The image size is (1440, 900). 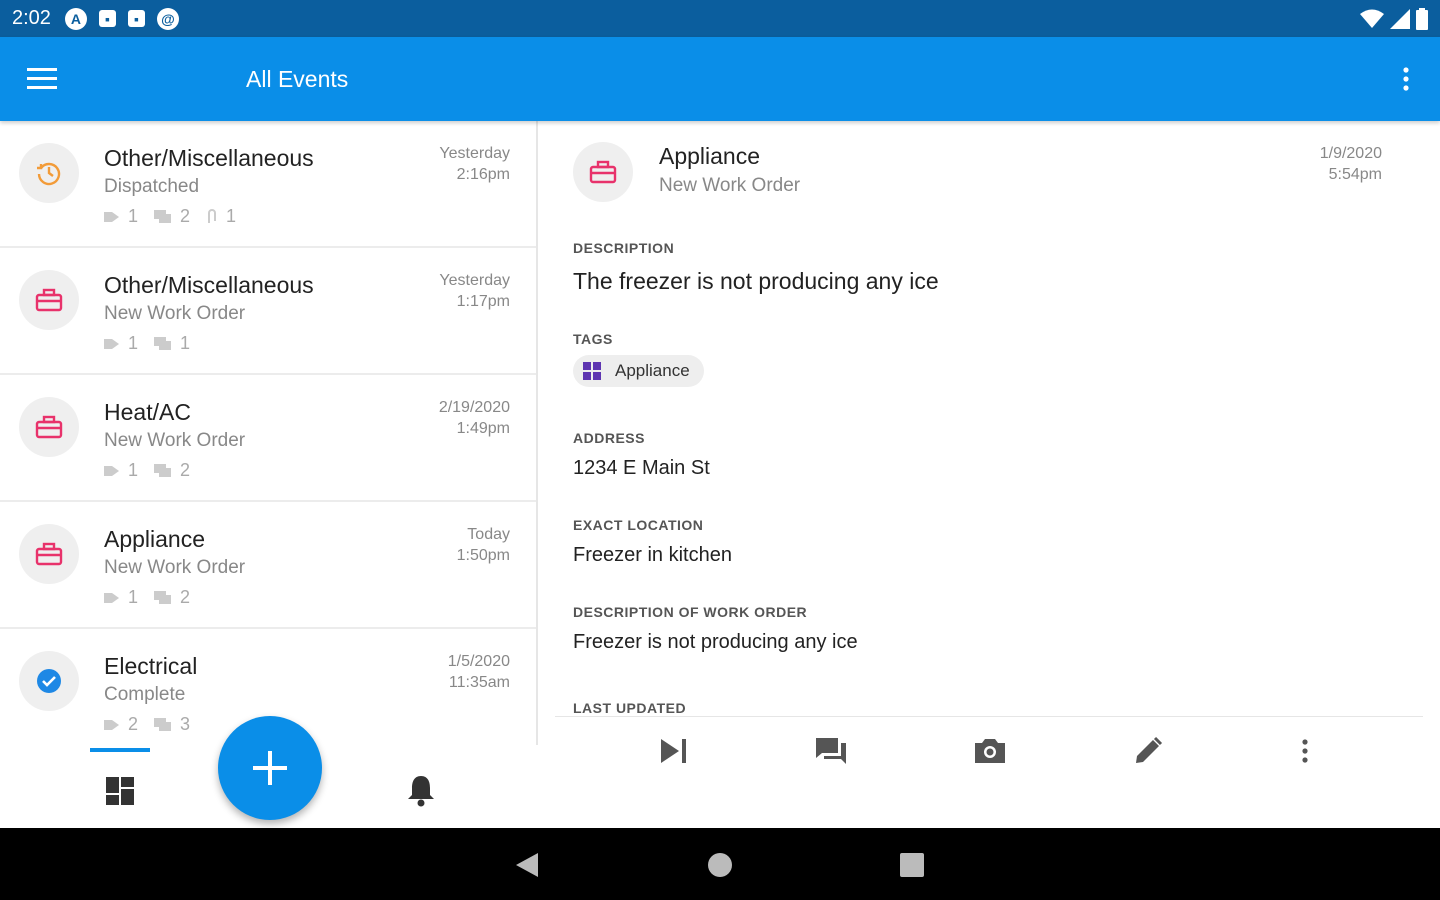 What do you see at coordinates (147, 343) in the screenshot?
I see `event-meta: 1 1` at bounding box center [147, 343].